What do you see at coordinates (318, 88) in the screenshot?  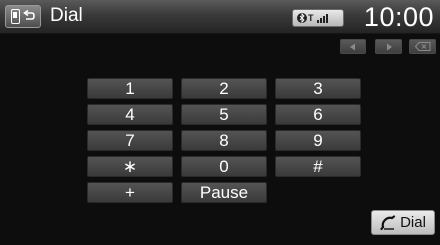 I see `key-3: 3` at bounding box center [318, 88].